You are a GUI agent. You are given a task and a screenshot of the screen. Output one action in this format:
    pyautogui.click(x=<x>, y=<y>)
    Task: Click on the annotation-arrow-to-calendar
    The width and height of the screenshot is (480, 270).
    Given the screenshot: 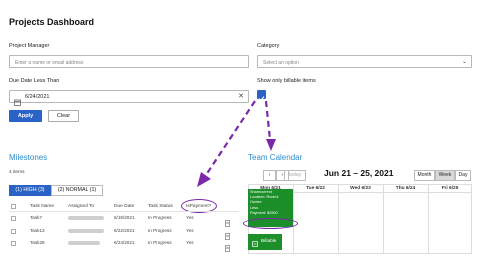 What is the action you would take?
    pyautogui.click(x=268, y=120)
    